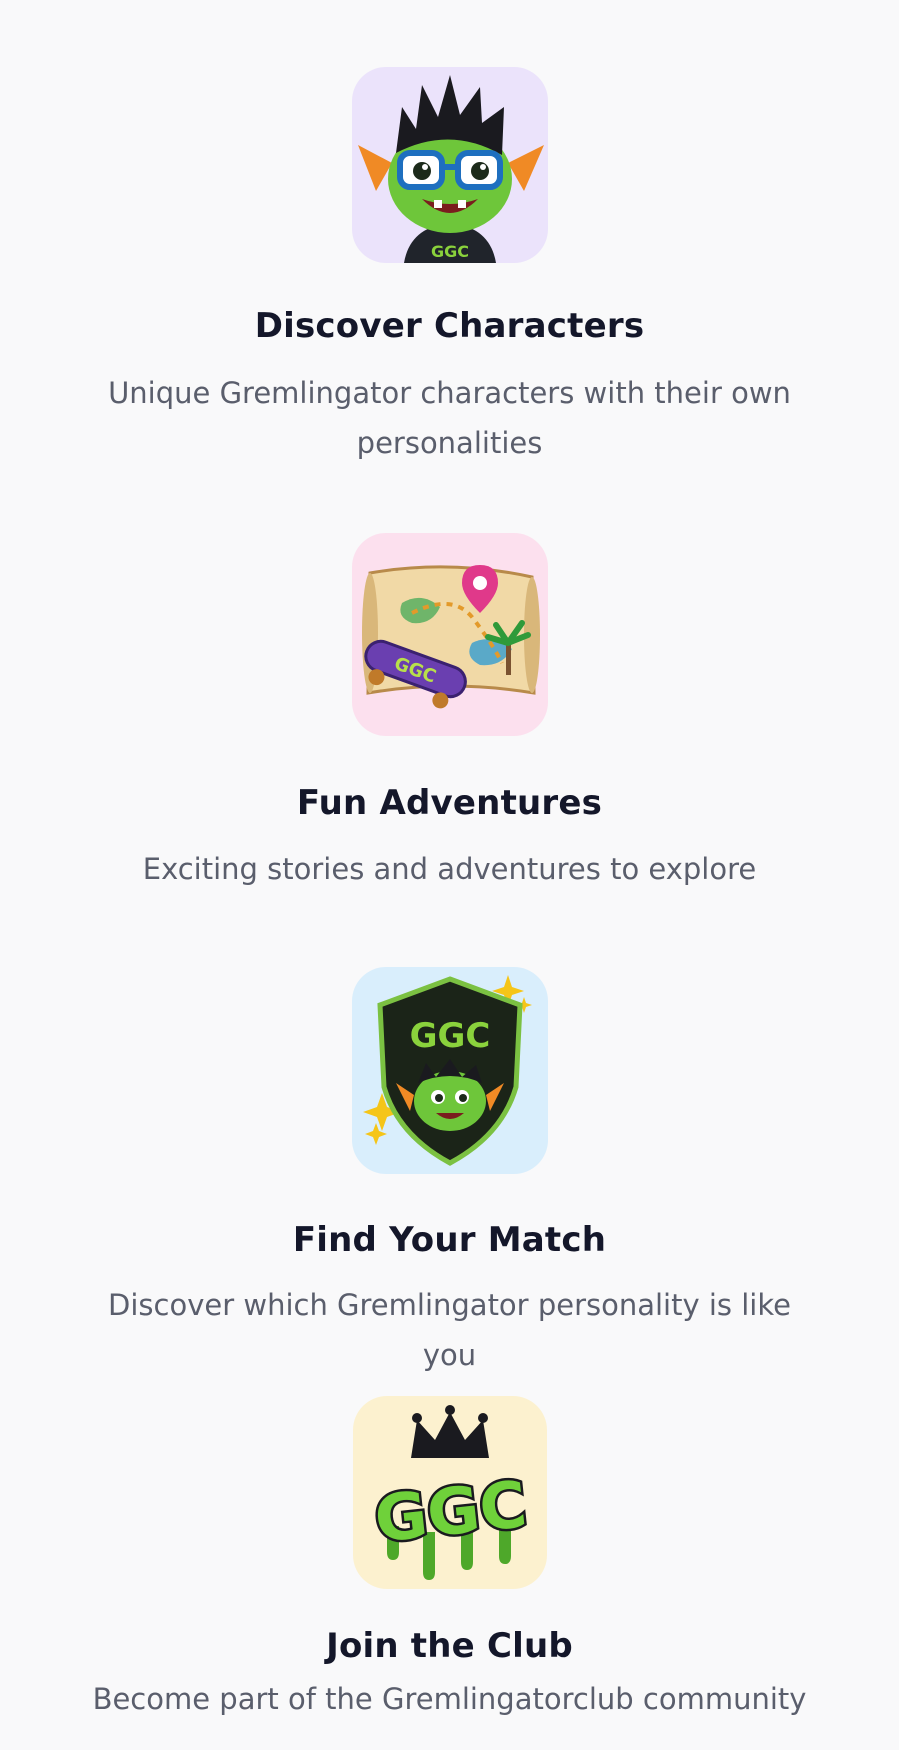 This screenshot has height=1750, width=899. Describe the element at coordinates (450, 169) in the screenshot. I see `gremlin-character-icon: GGC` at that location.